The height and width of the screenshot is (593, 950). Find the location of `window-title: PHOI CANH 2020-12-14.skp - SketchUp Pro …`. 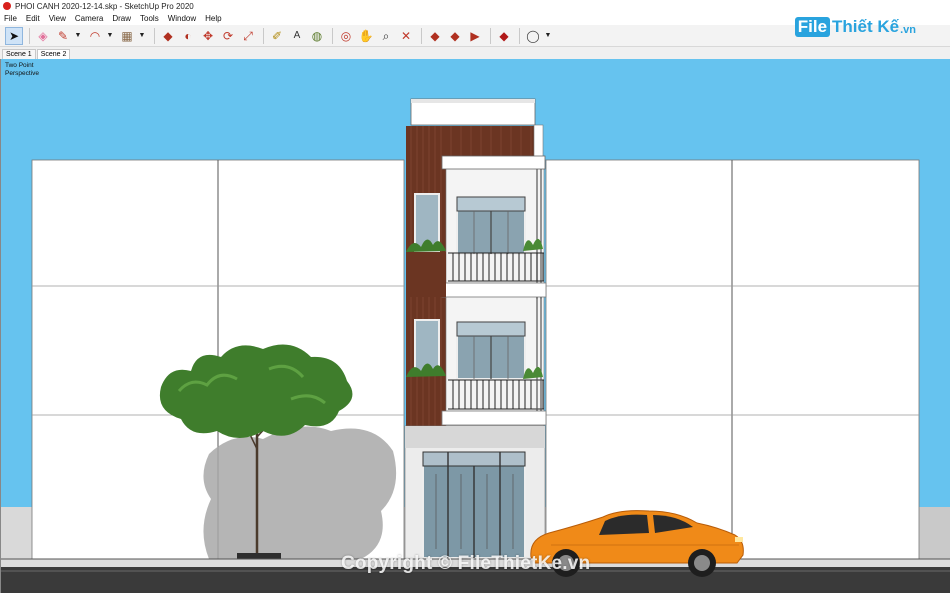

window-title: PHOI CANH 2020-12-14.skp - SketchUp Pro … is located at coordinates (104, 6).